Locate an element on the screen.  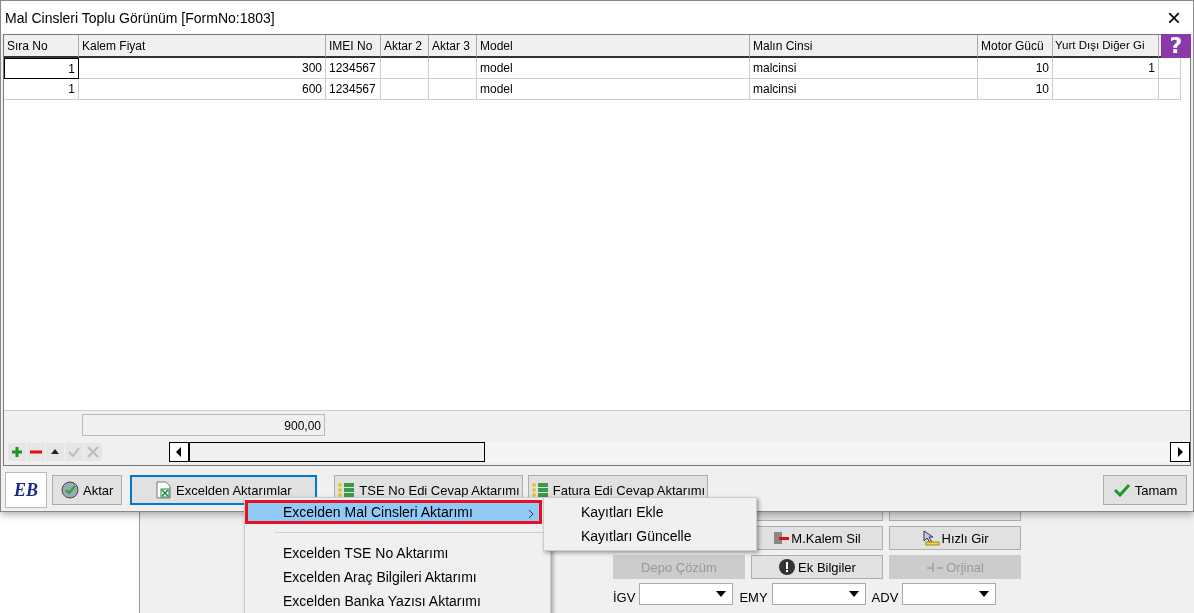
empty-cell is located at coordinates (1170, 89).